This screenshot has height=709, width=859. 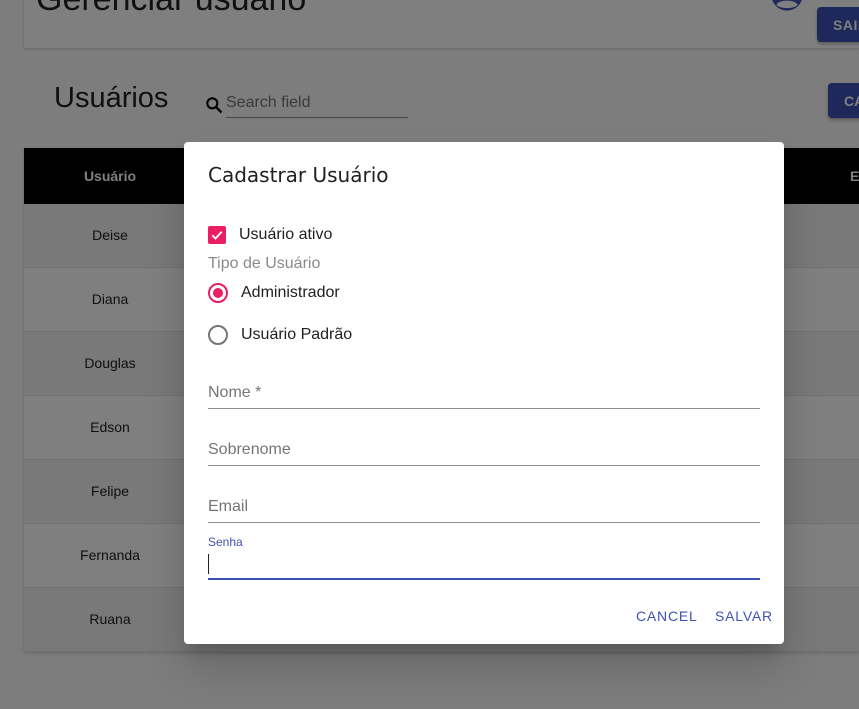 I want to click on radio-option-usuario-padrao: Usuário Padrão, so click(x=280, y=335).